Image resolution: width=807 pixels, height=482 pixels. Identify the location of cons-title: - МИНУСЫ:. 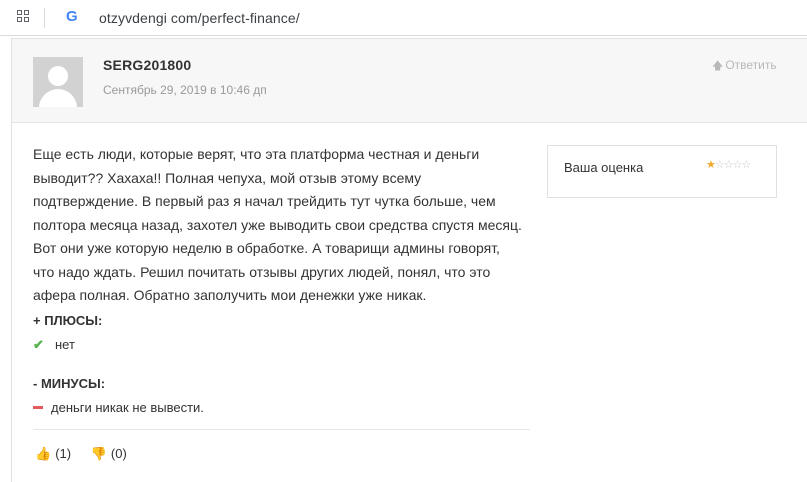
(69, 383).